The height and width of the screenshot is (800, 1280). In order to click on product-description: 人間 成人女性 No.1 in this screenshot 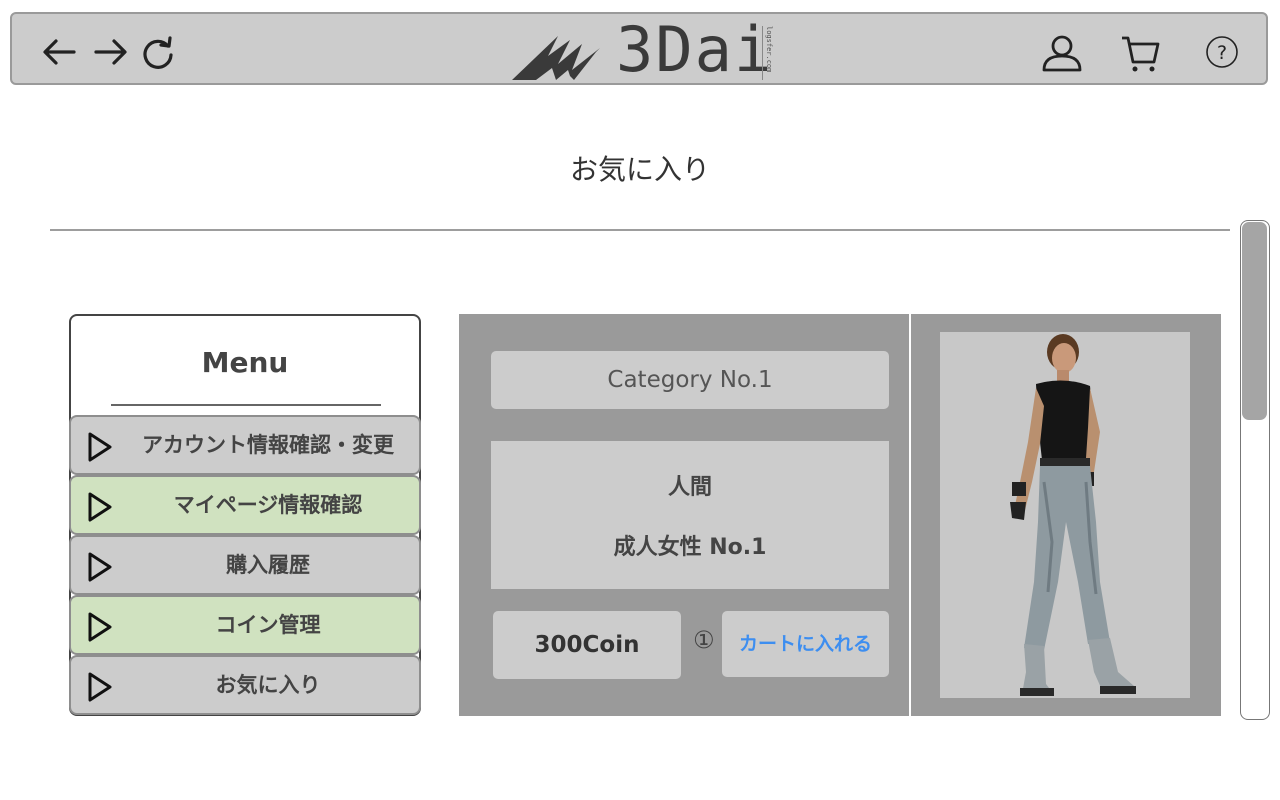, I will do `click(690, 515)`.